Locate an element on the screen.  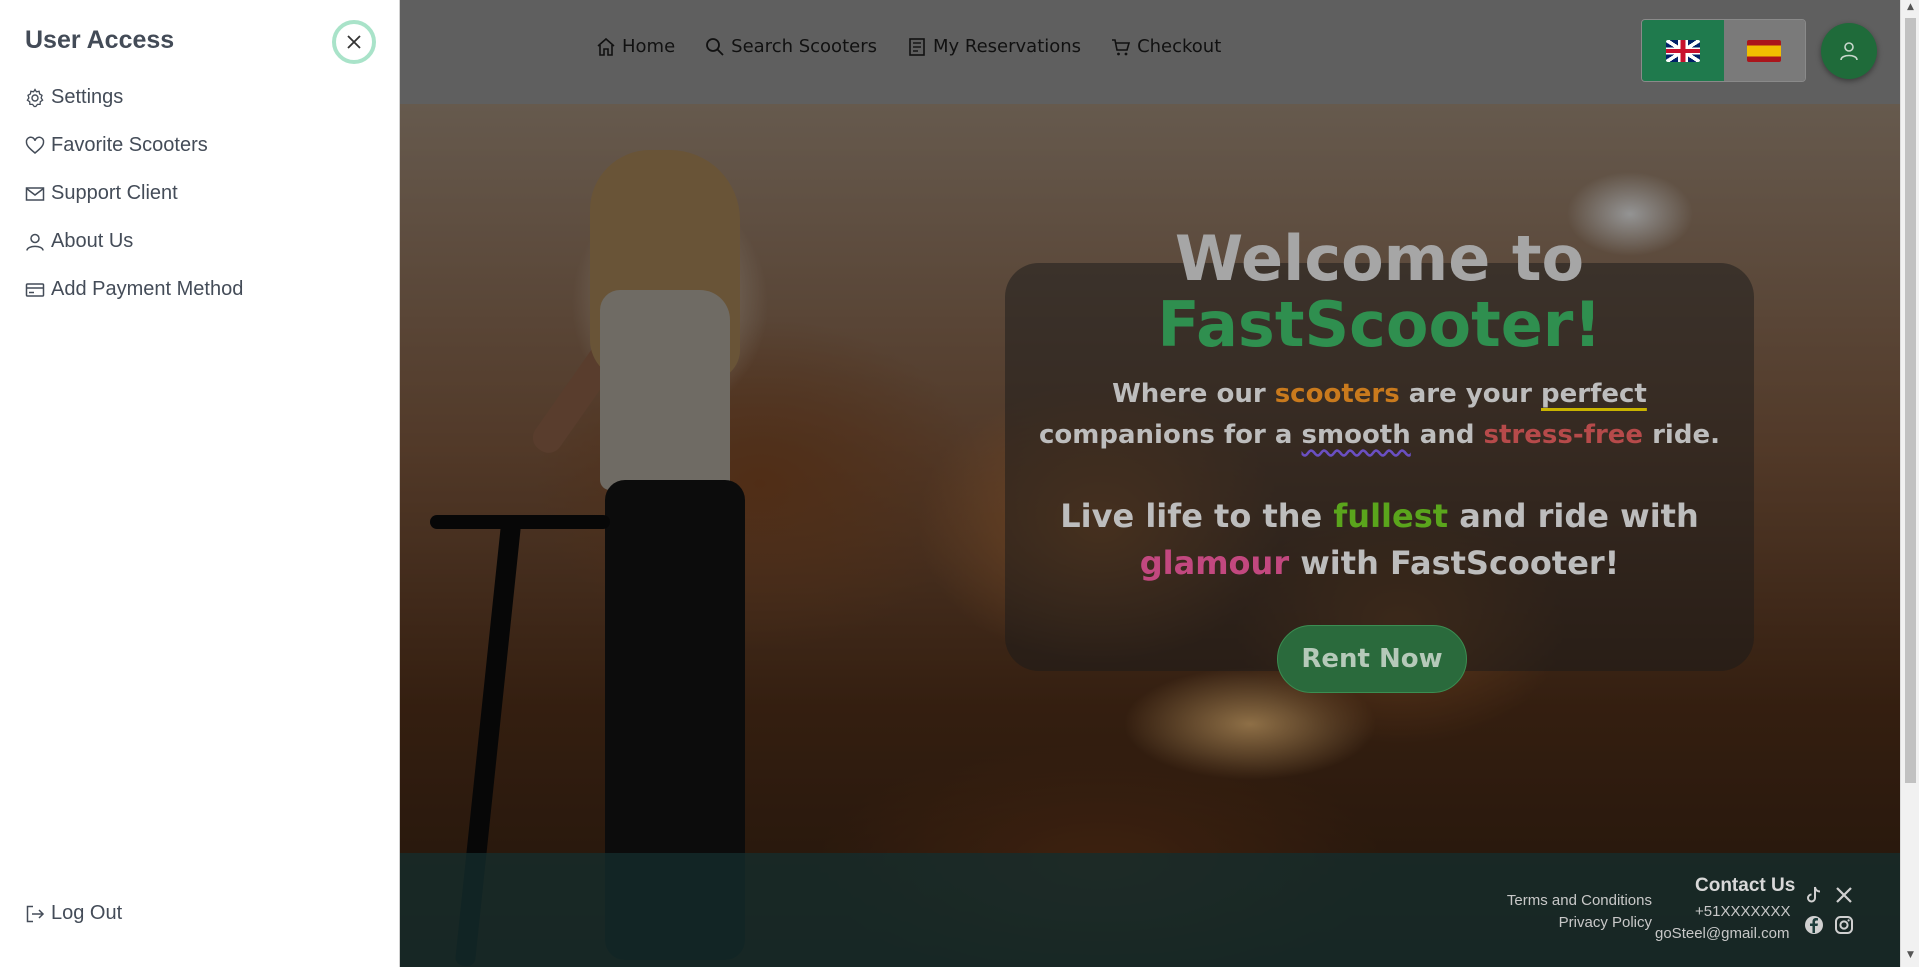
gear-icon is located at coordinates (35, 97).